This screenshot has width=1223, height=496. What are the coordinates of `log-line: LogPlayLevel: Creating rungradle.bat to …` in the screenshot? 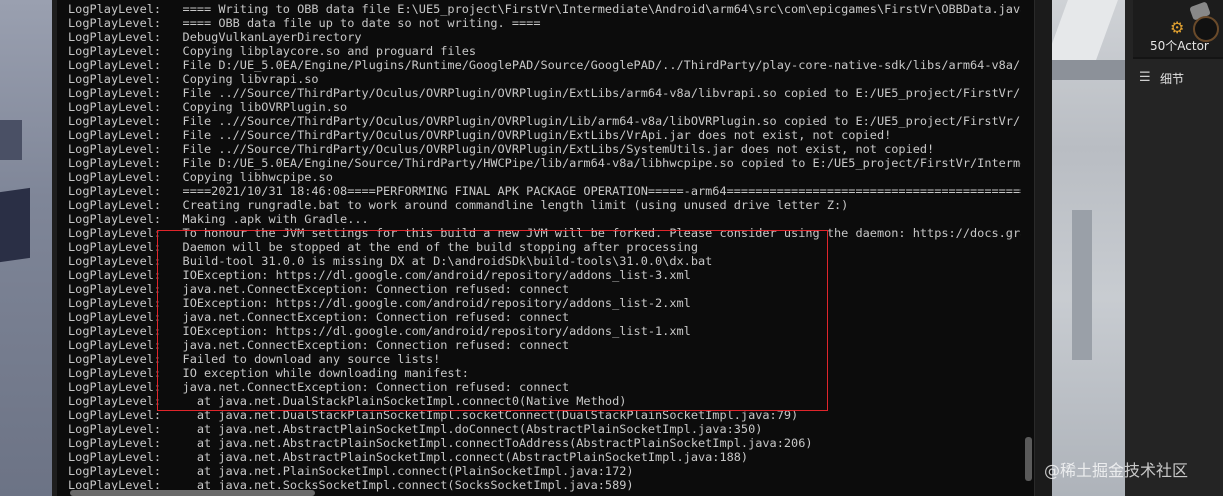 It's located at (458, 205).